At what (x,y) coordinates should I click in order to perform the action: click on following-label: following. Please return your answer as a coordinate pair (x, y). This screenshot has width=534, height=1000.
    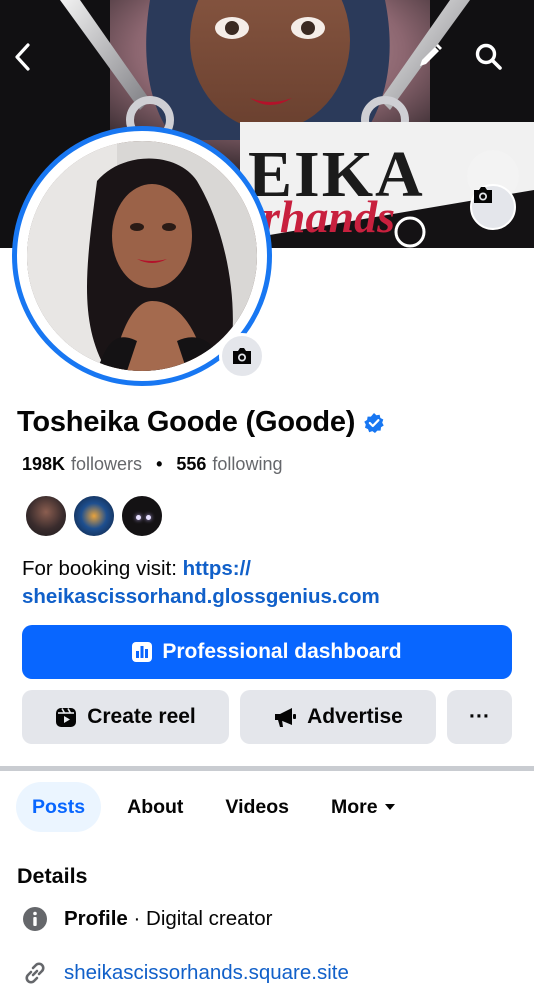
    Looking at the image, I should click on (247, 464).